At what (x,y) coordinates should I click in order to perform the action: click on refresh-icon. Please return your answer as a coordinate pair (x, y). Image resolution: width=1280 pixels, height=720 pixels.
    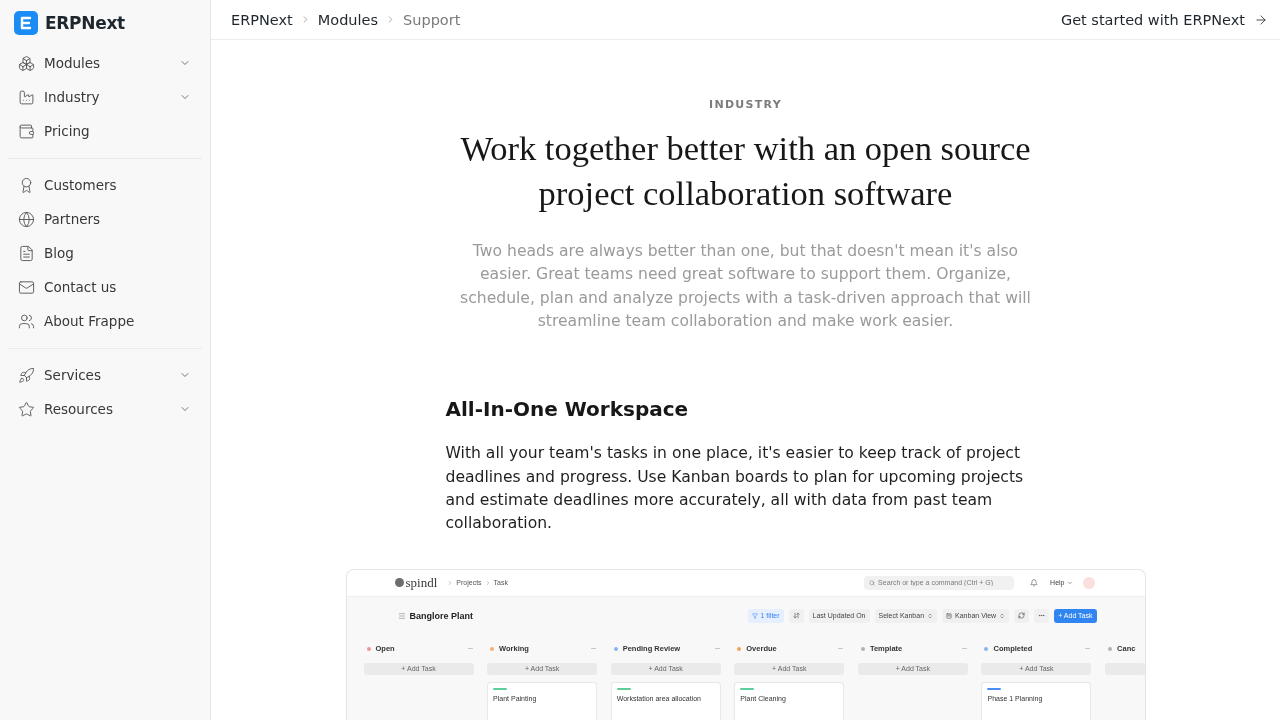
    Looking at the image, I should click on (1022, 616).